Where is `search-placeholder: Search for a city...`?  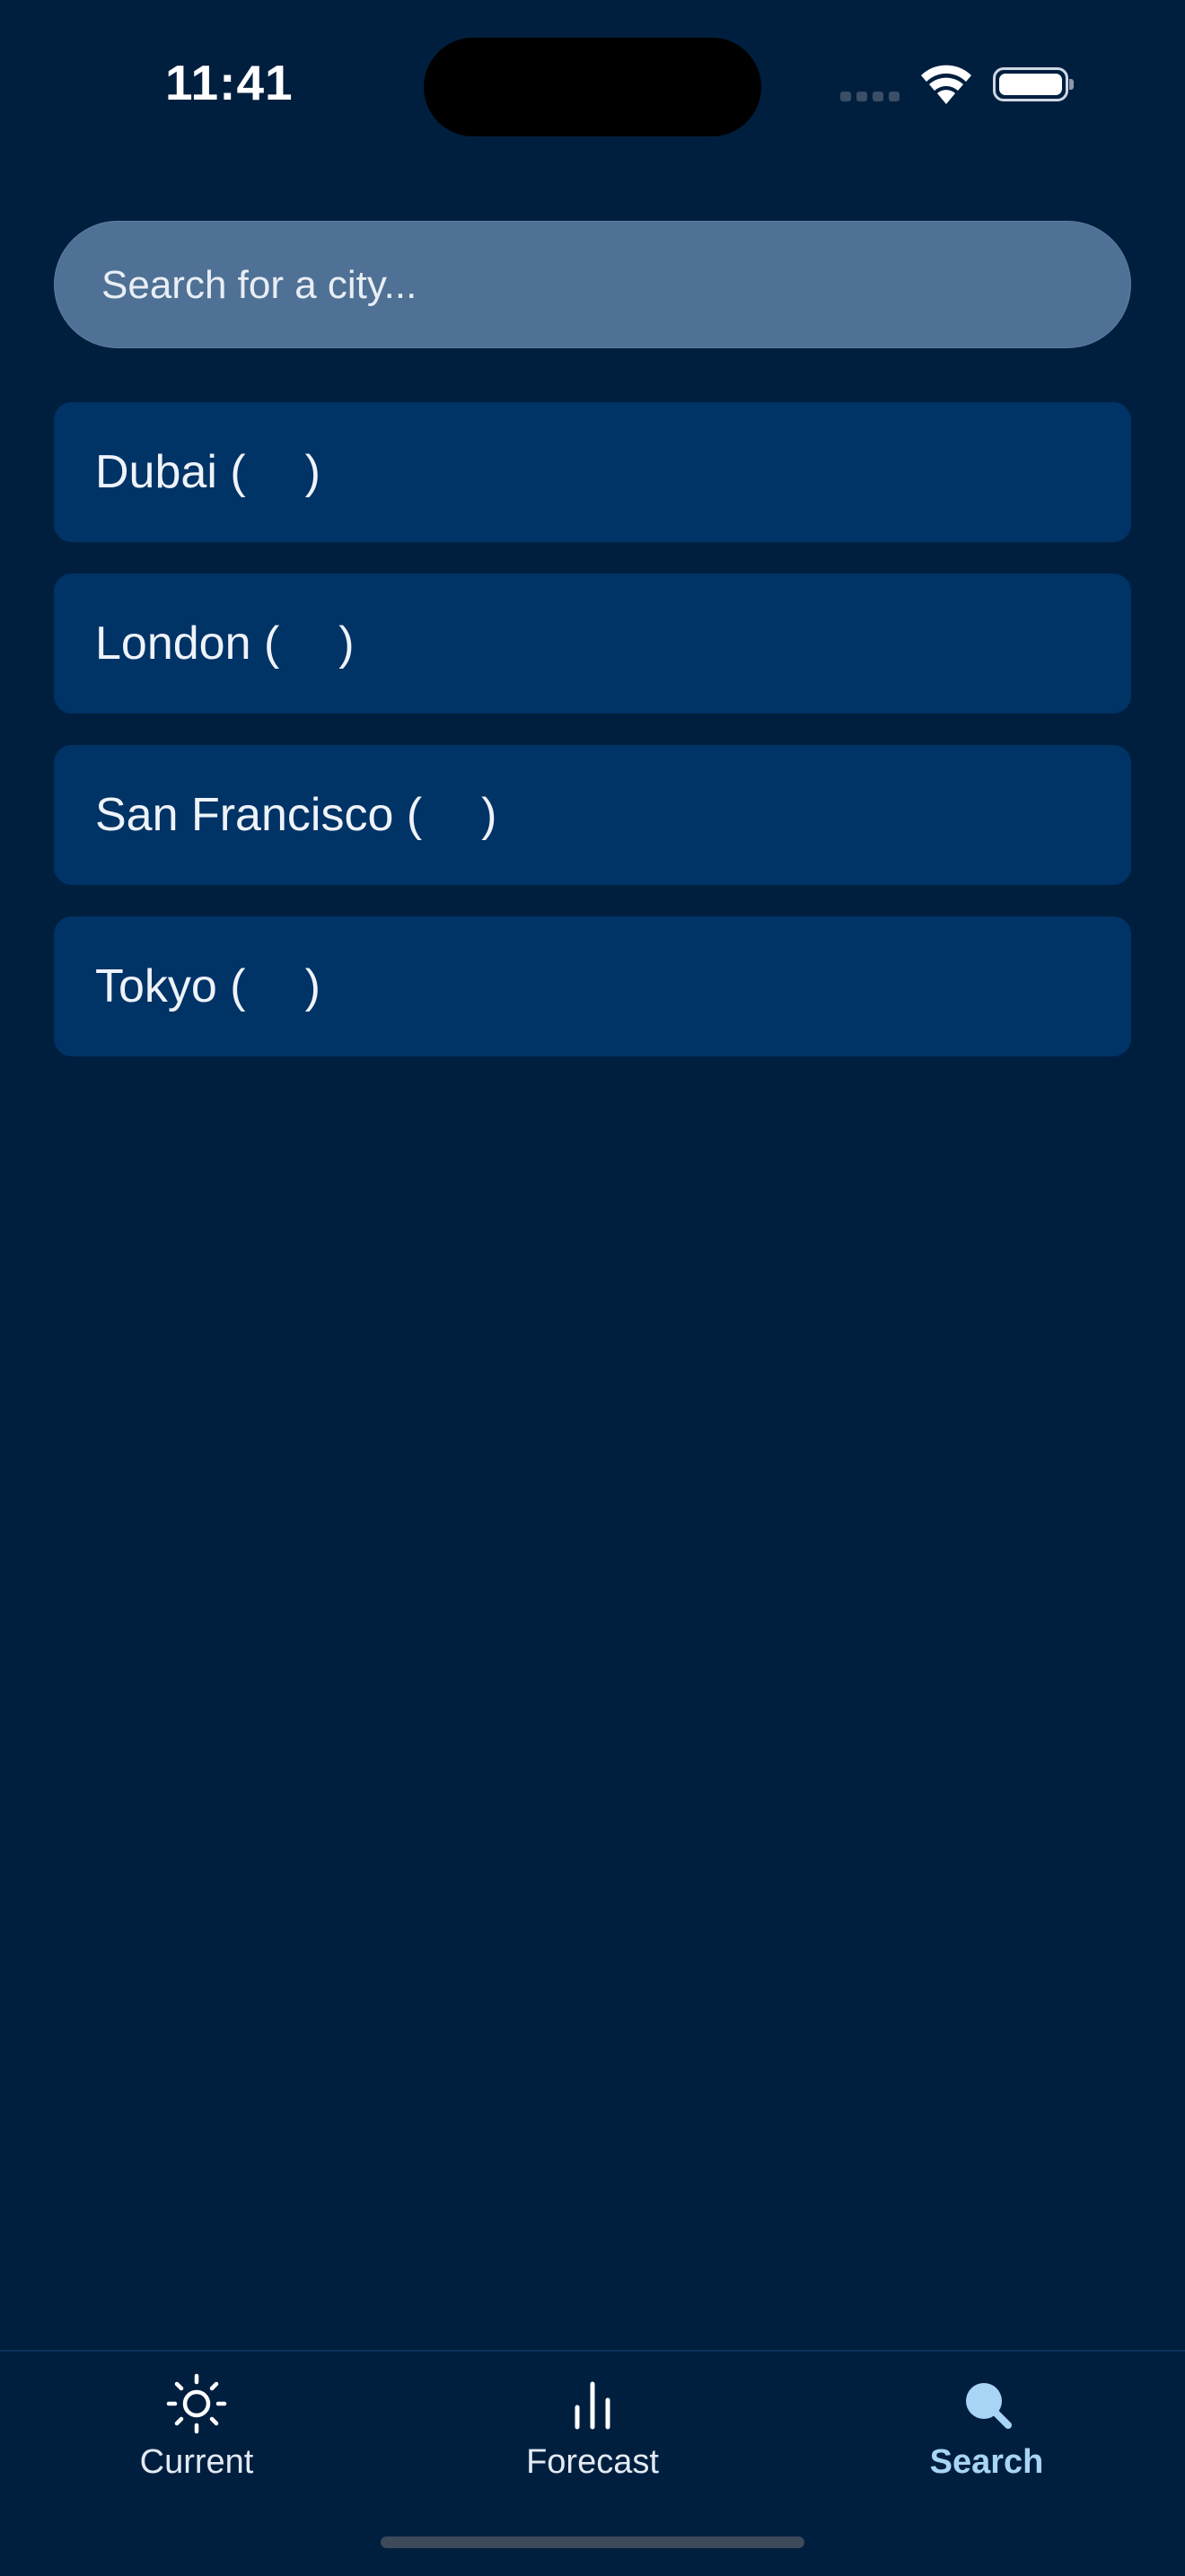
search-placeholder: Search for a city... is located at coordinates (259, 285).